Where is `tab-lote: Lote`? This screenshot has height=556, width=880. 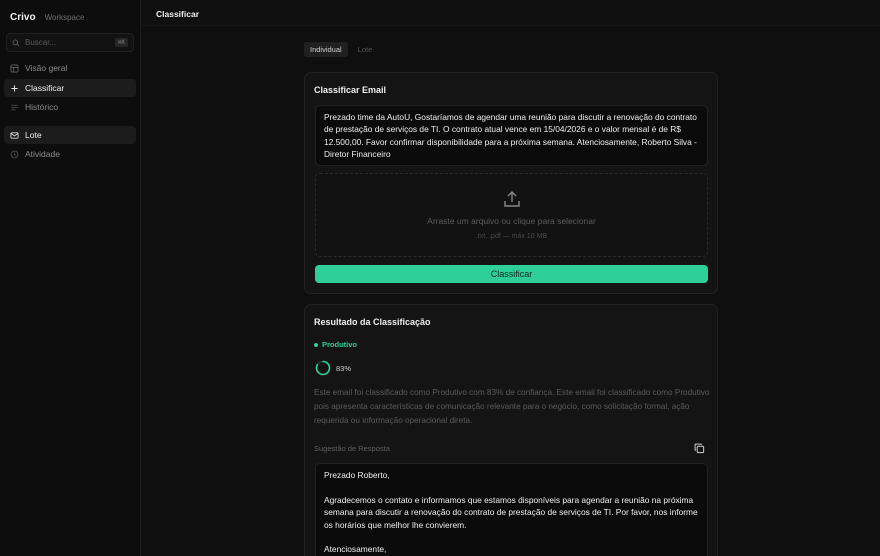 tab-lote: Lote is located at coordinates (365, 49).